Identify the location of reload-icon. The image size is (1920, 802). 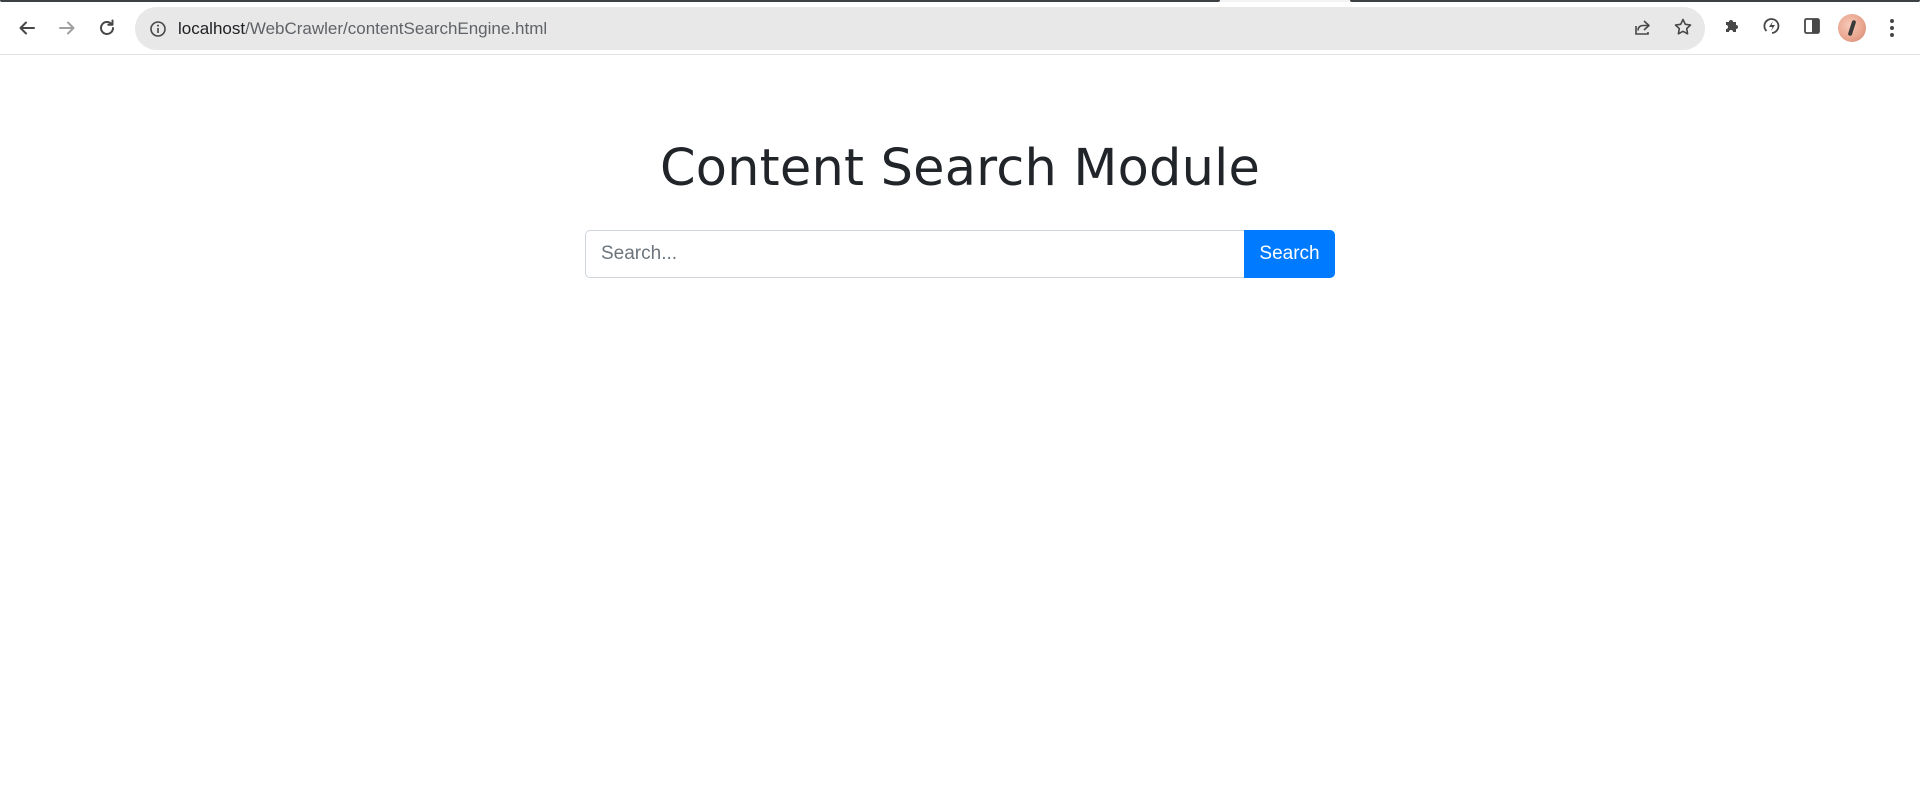
(107, 28).